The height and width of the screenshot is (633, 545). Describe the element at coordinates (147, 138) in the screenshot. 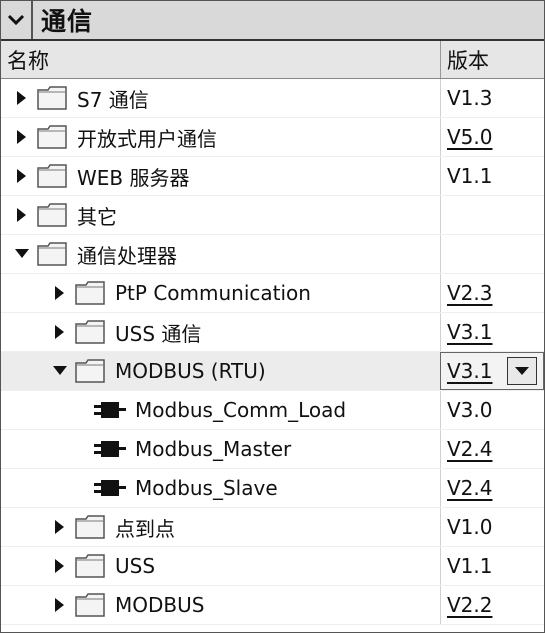

I see `tree-row-label: 开放式用户通信` at that location.